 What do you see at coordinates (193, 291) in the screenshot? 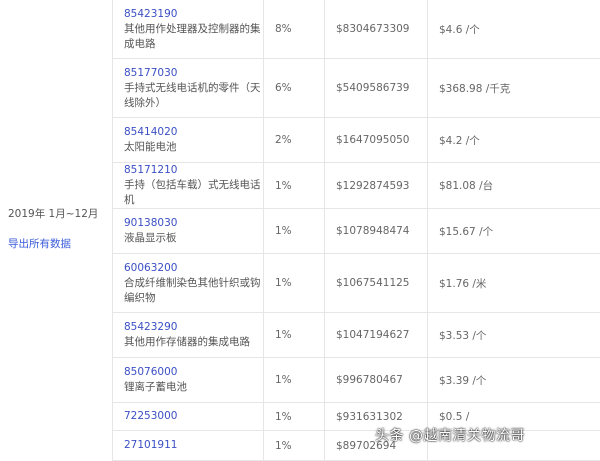
I see `product-description: 合成纤维制染色其他针织或钩编织物` at bounding box center [193, 291].